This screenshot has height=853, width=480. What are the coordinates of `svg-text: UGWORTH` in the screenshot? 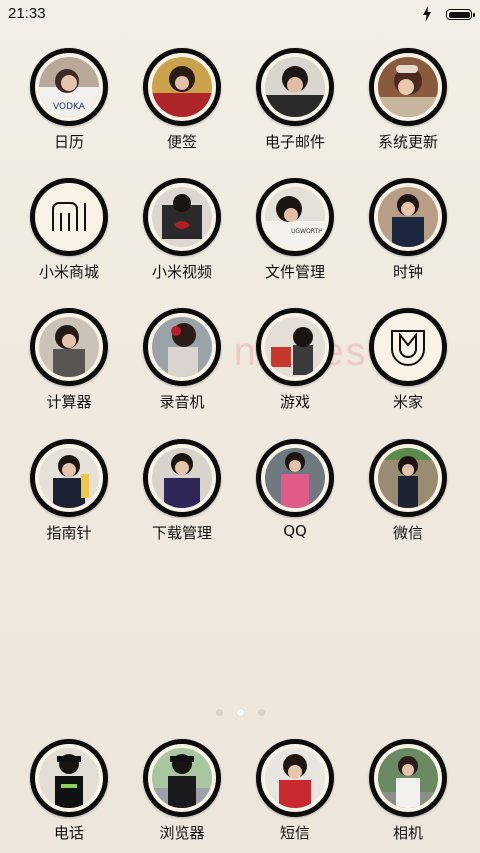 It's located at (307, 231).